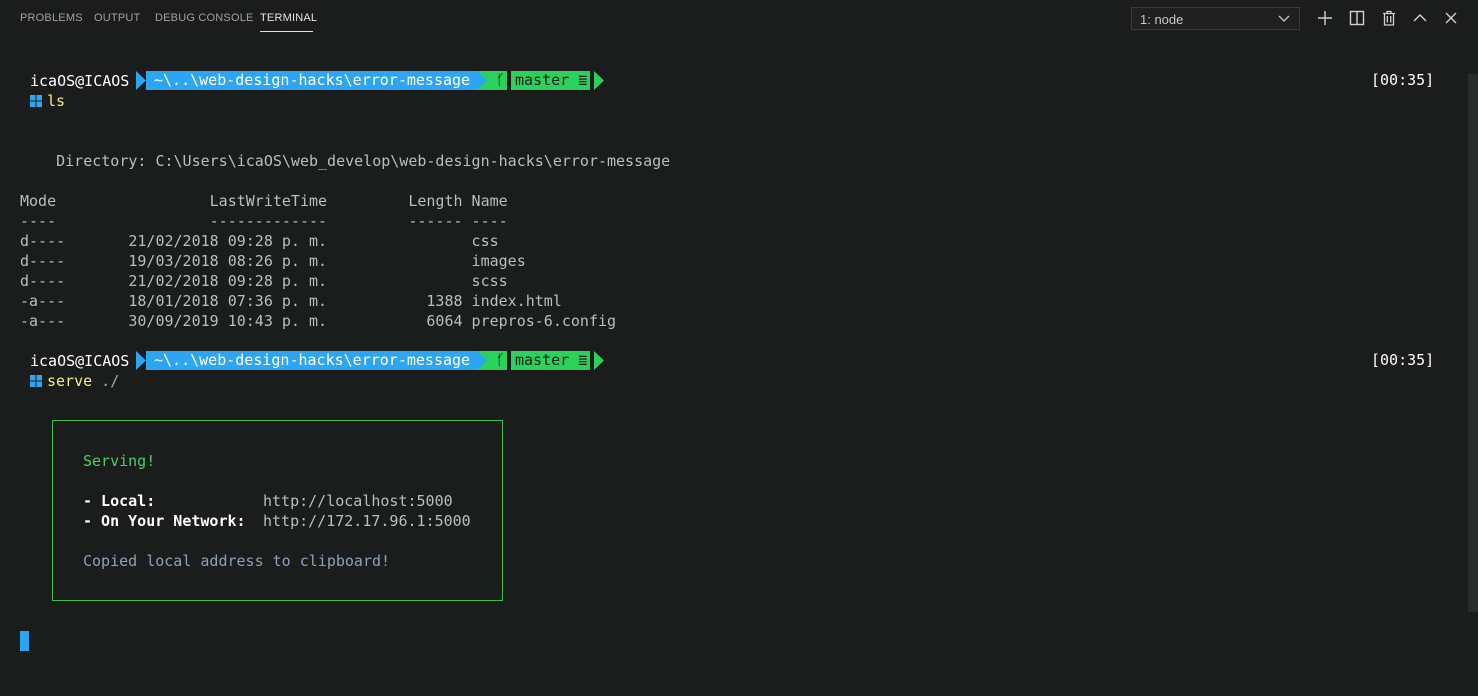  Describe the element at coordinates (117, 18) in the screenshot. I see `tab-output: OUTPUT` at that location.